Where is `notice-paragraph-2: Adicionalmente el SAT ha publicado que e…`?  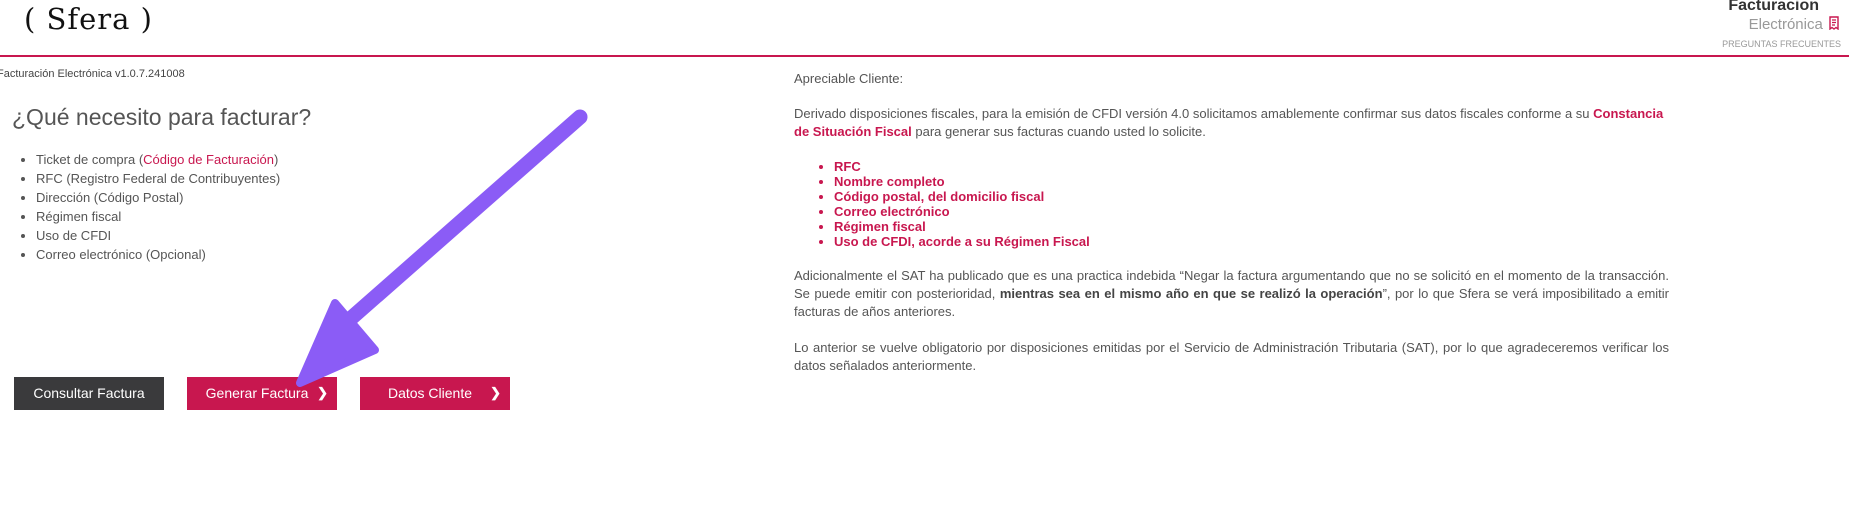
notice-paragraph-2: Adicionalmente el SAT ha publicado que e… is located at coordinates (1231, 294).